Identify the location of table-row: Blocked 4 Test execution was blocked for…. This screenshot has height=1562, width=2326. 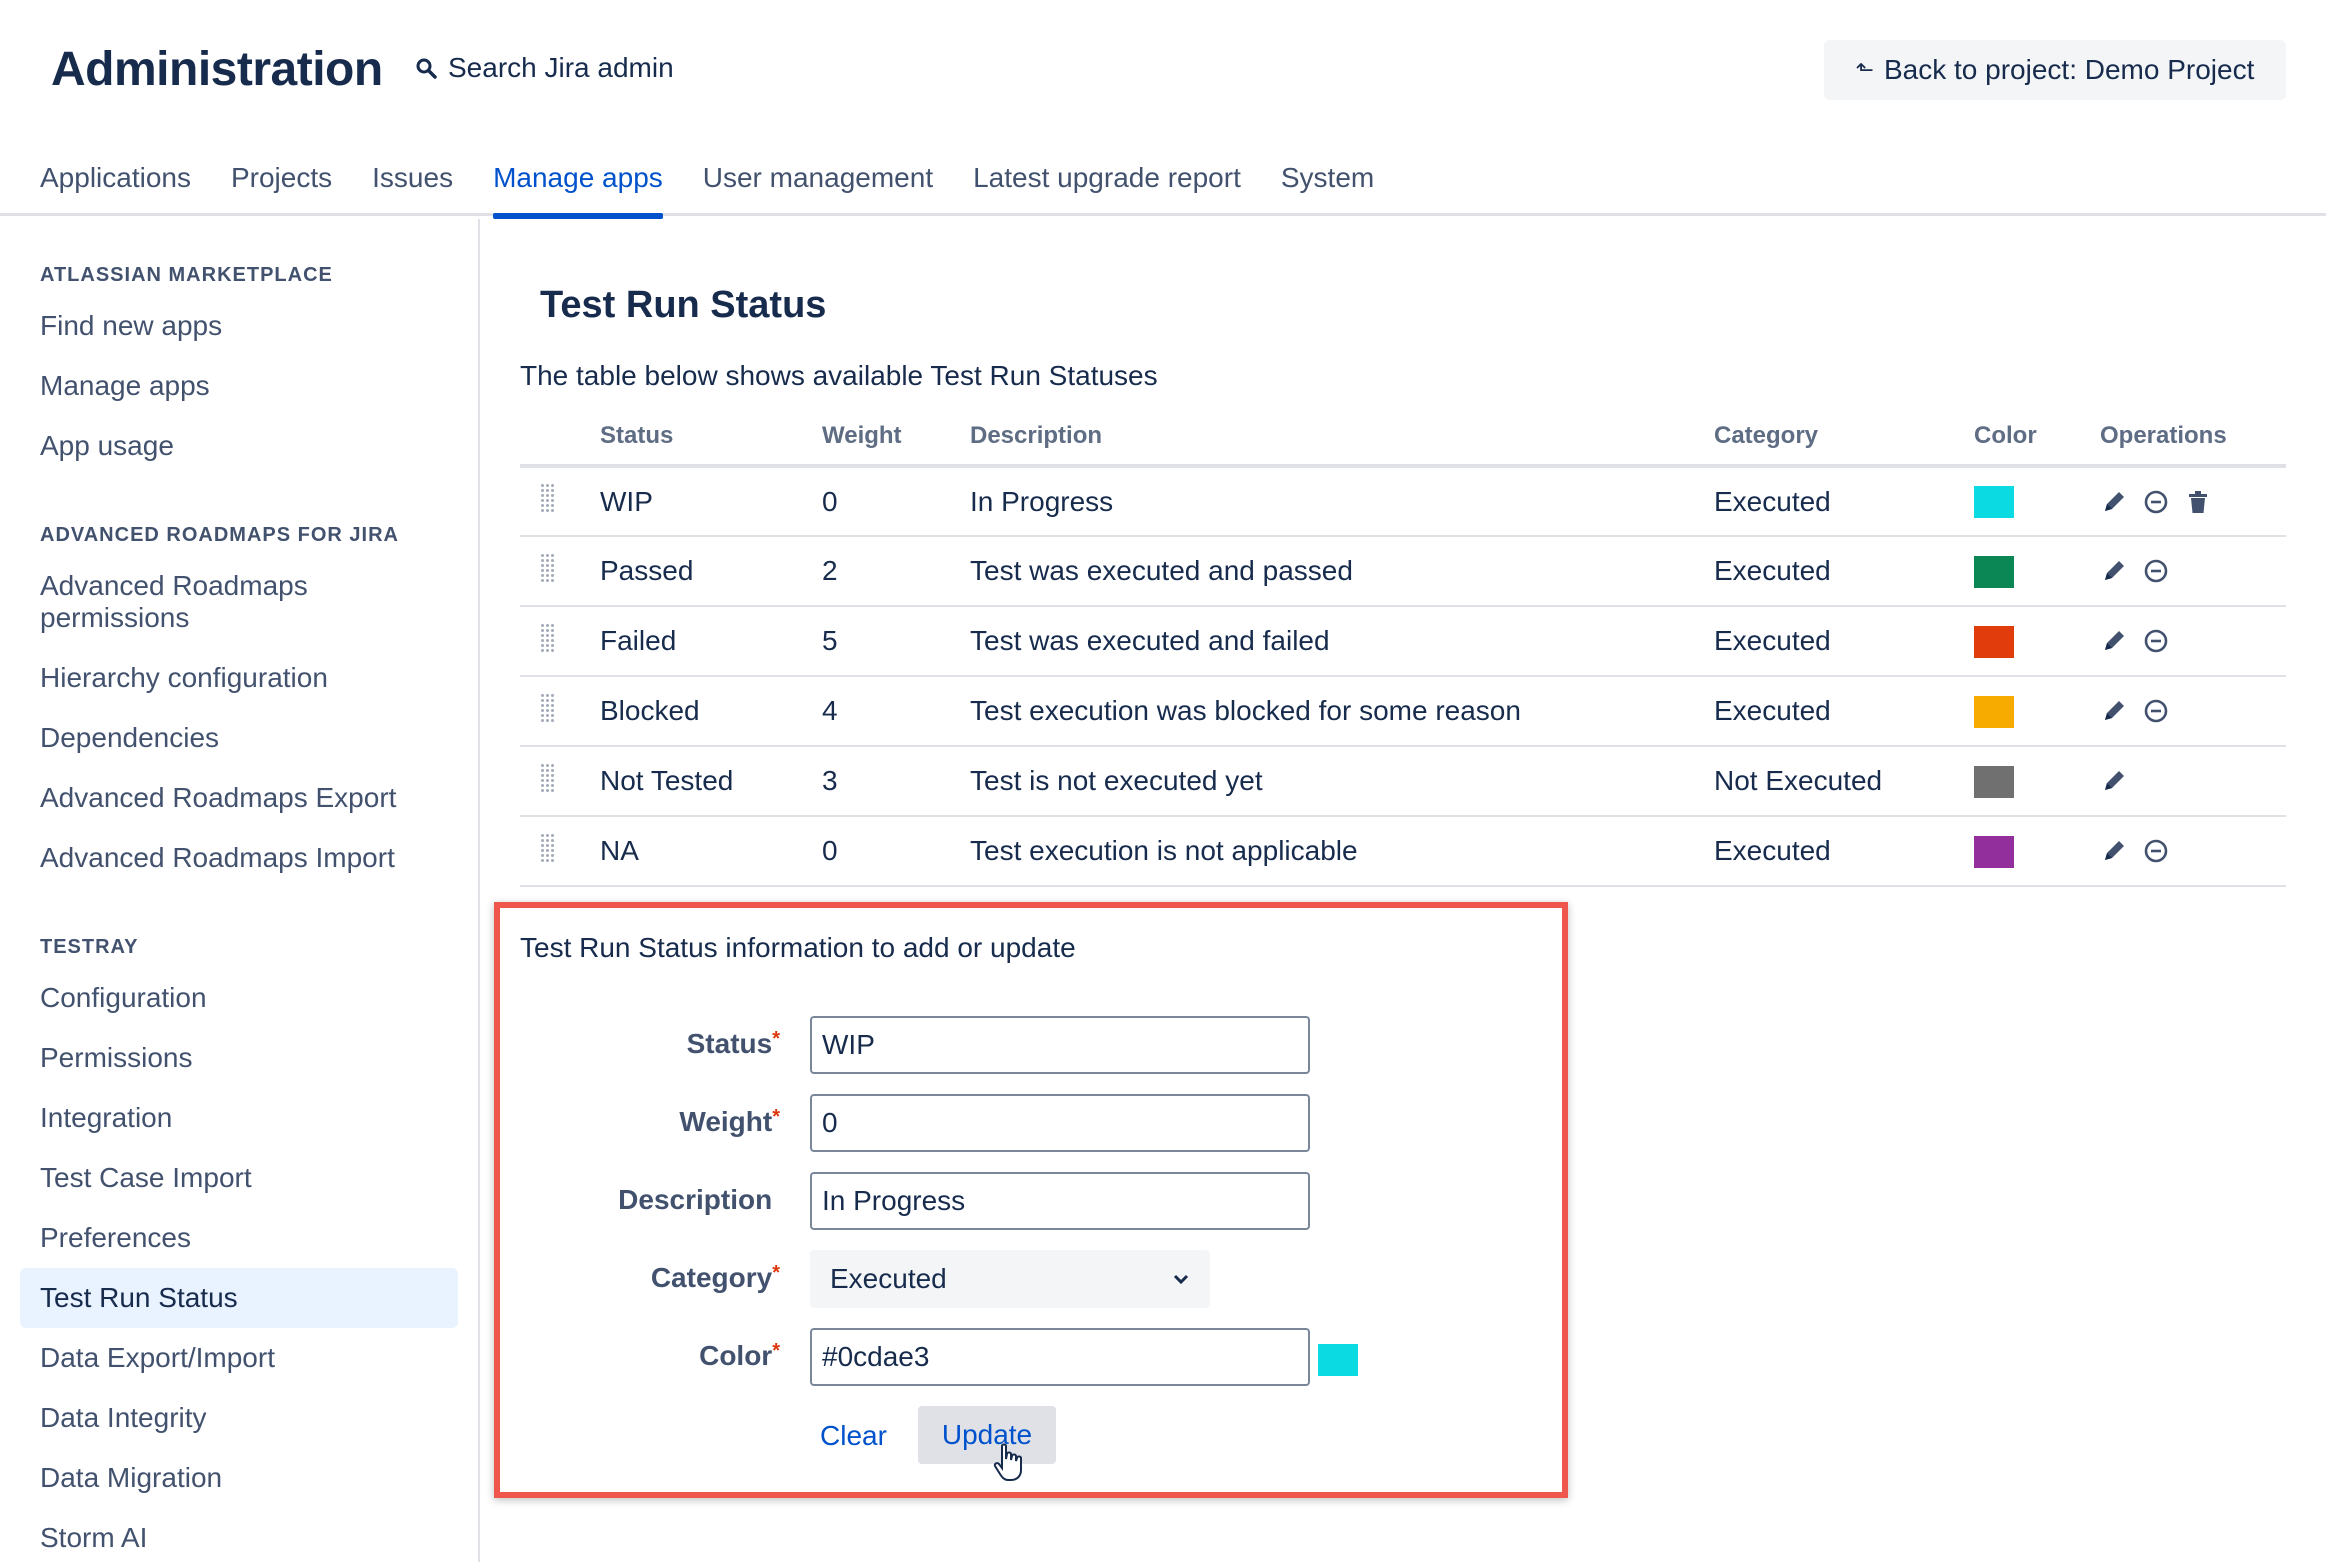
(1403, 711).